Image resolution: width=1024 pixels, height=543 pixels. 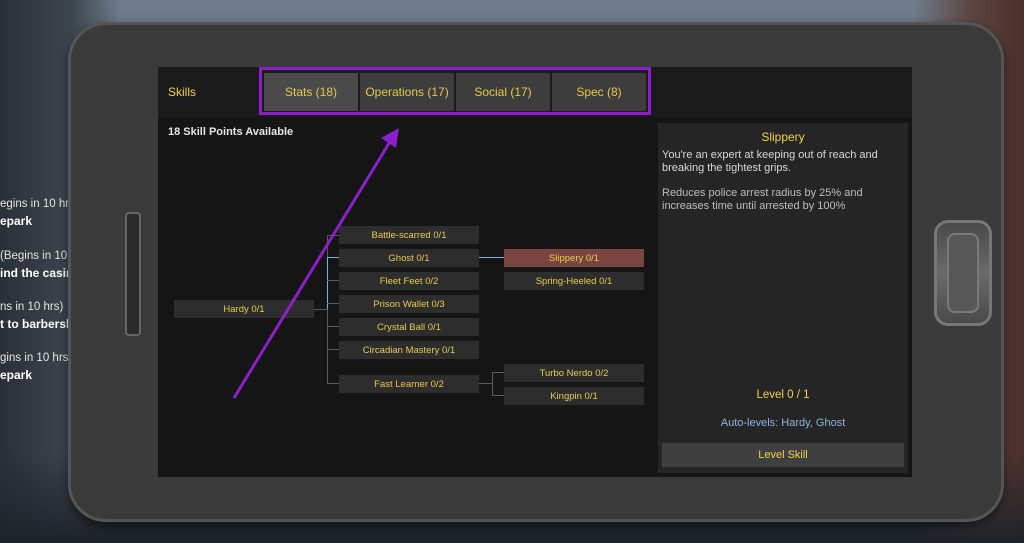 I want to click on skill-node-battle-scarred: Battle-scarred 0/1, so click(x=409, y=235).